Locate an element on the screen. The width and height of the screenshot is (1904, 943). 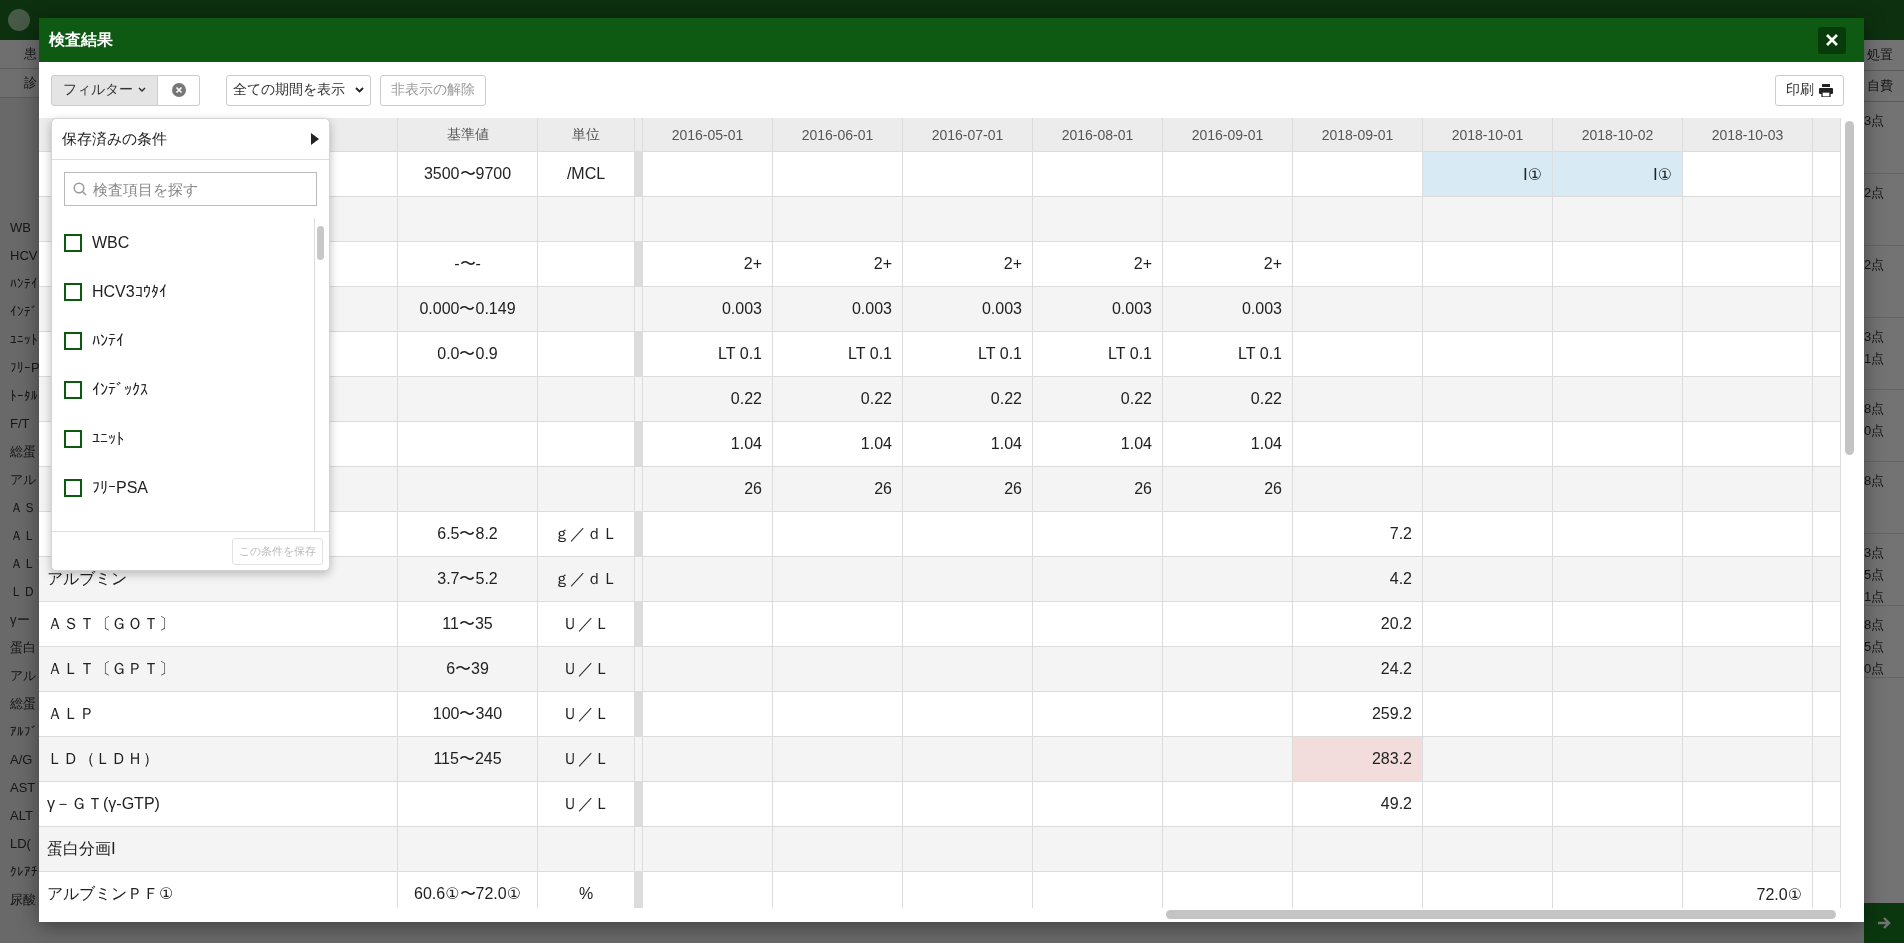
item-label: ﾊﾝﾃｲ is located at coordinates (108, 340).